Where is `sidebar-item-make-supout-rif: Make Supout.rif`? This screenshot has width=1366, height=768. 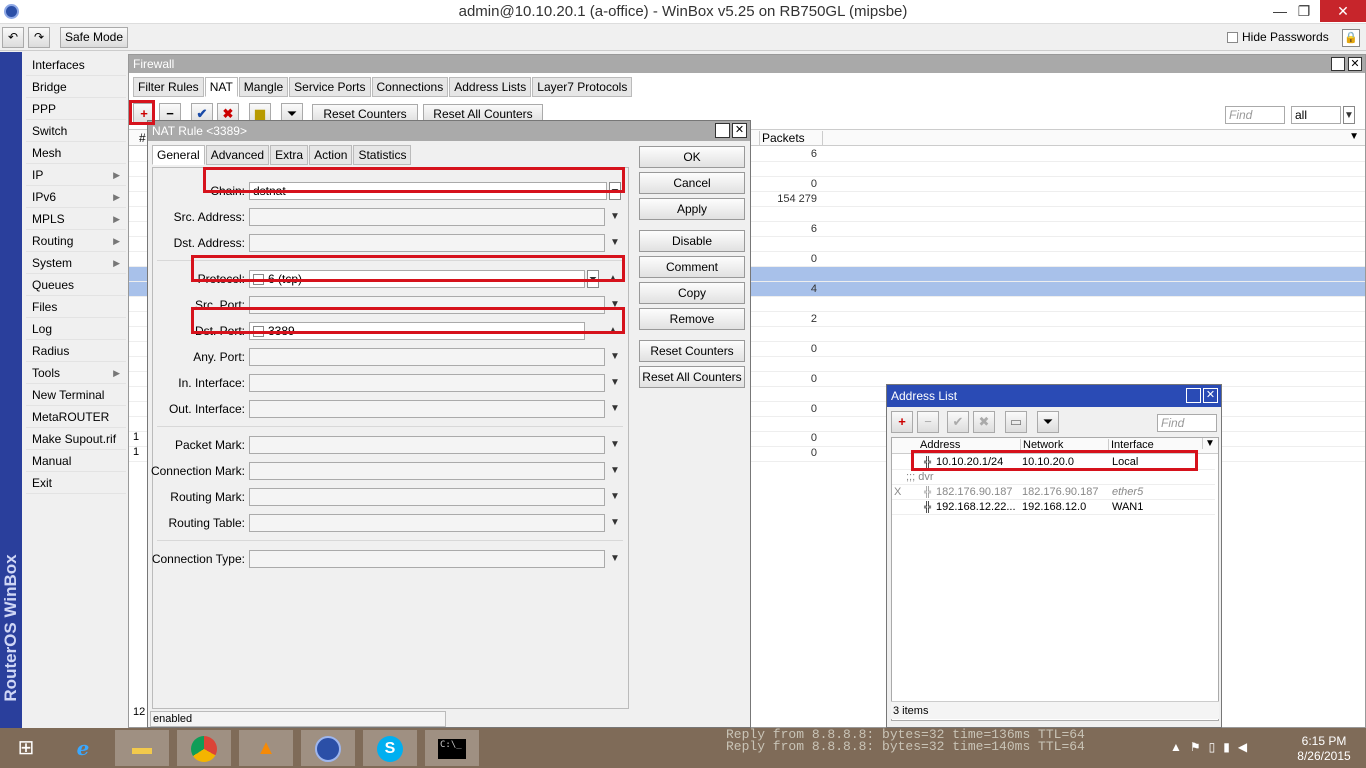
sidebar-item-make-supout-rif: Make Supout.rif is located at coordinates (76, 439).